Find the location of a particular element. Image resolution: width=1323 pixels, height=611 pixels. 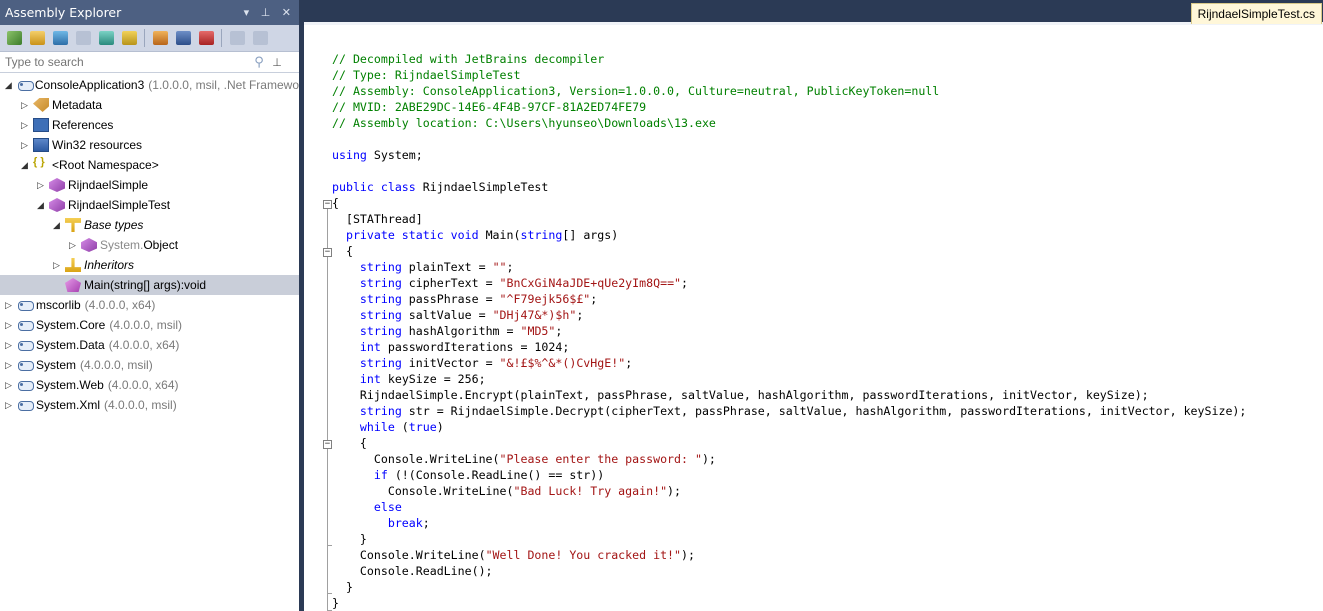

namespace-icon is located at coordinates (41, 164).